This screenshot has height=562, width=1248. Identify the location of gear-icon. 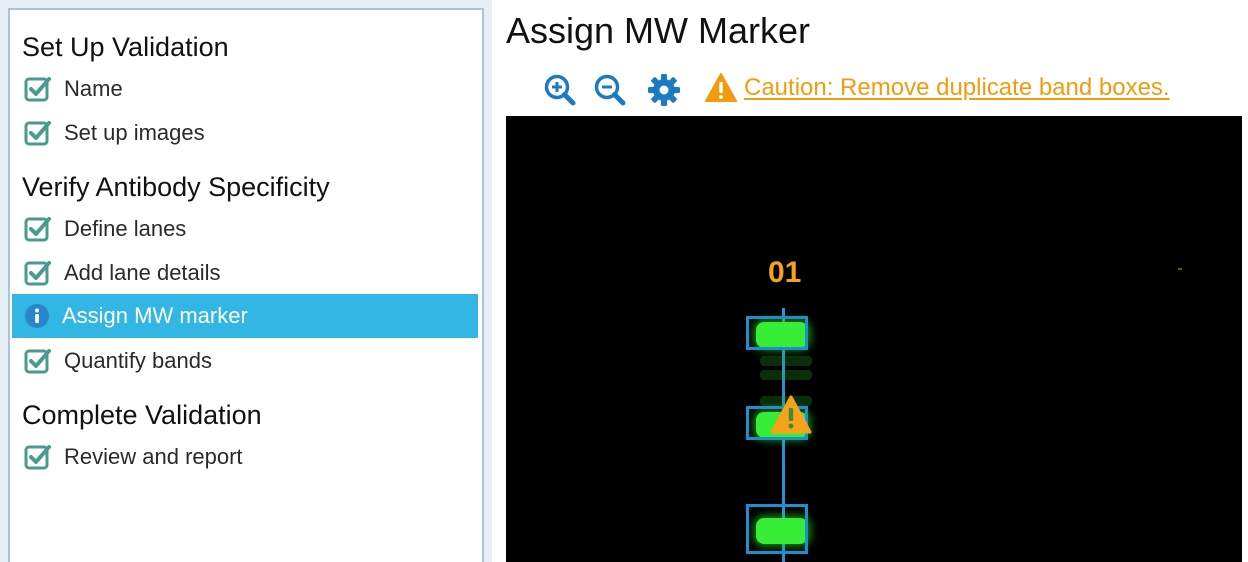
(664, 90).